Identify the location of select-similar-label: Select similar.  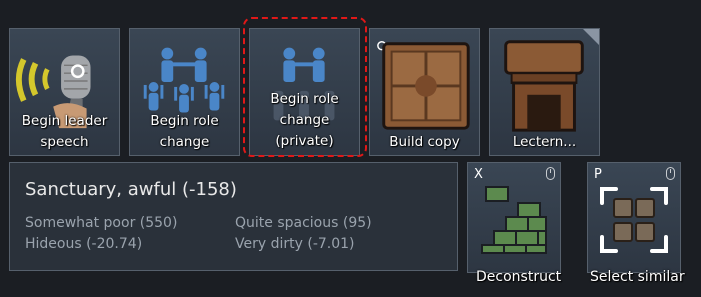
(637, 277).